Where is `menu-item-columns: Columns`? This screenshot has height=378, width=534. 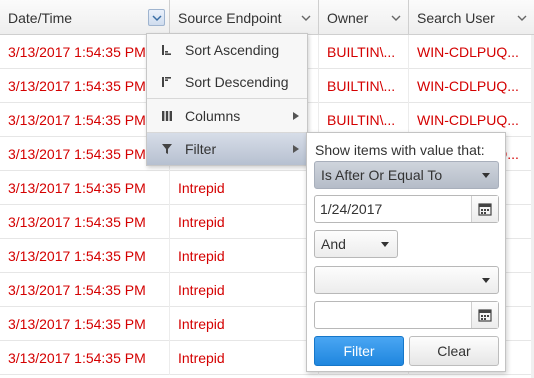
menu-item-columns: Columns is located at coordinates (227, 116).